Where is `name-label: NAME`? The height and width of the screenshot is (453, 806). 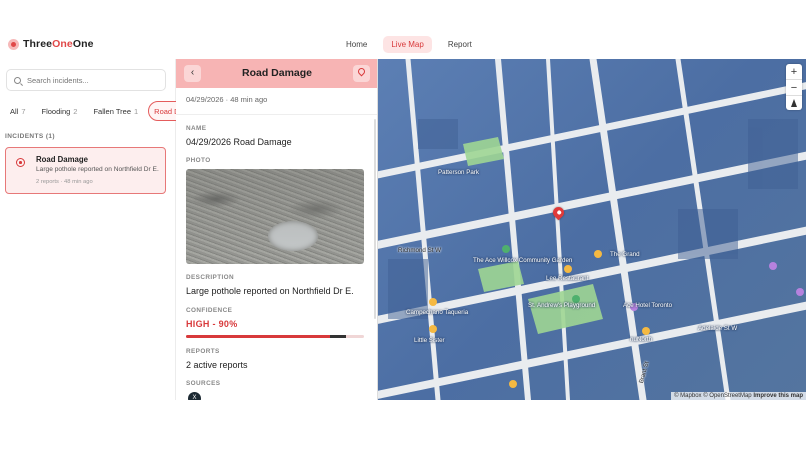
name-label: NAME is located at coordinates (196, 128).